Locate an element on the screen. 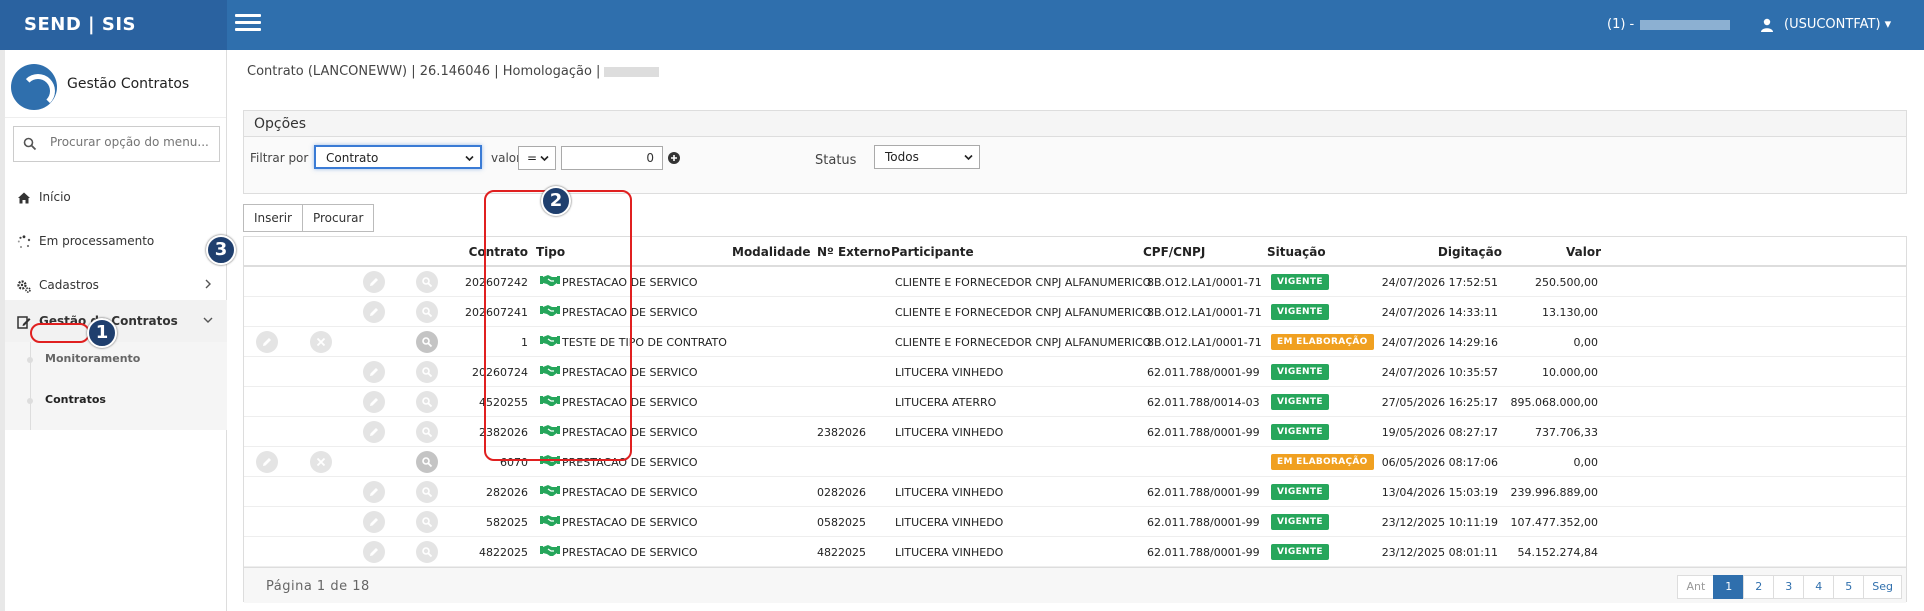 The image size is (1924, 611). submenu-gestao-contratos: Monitoramento Contratos is located at coordinates (116, 386).